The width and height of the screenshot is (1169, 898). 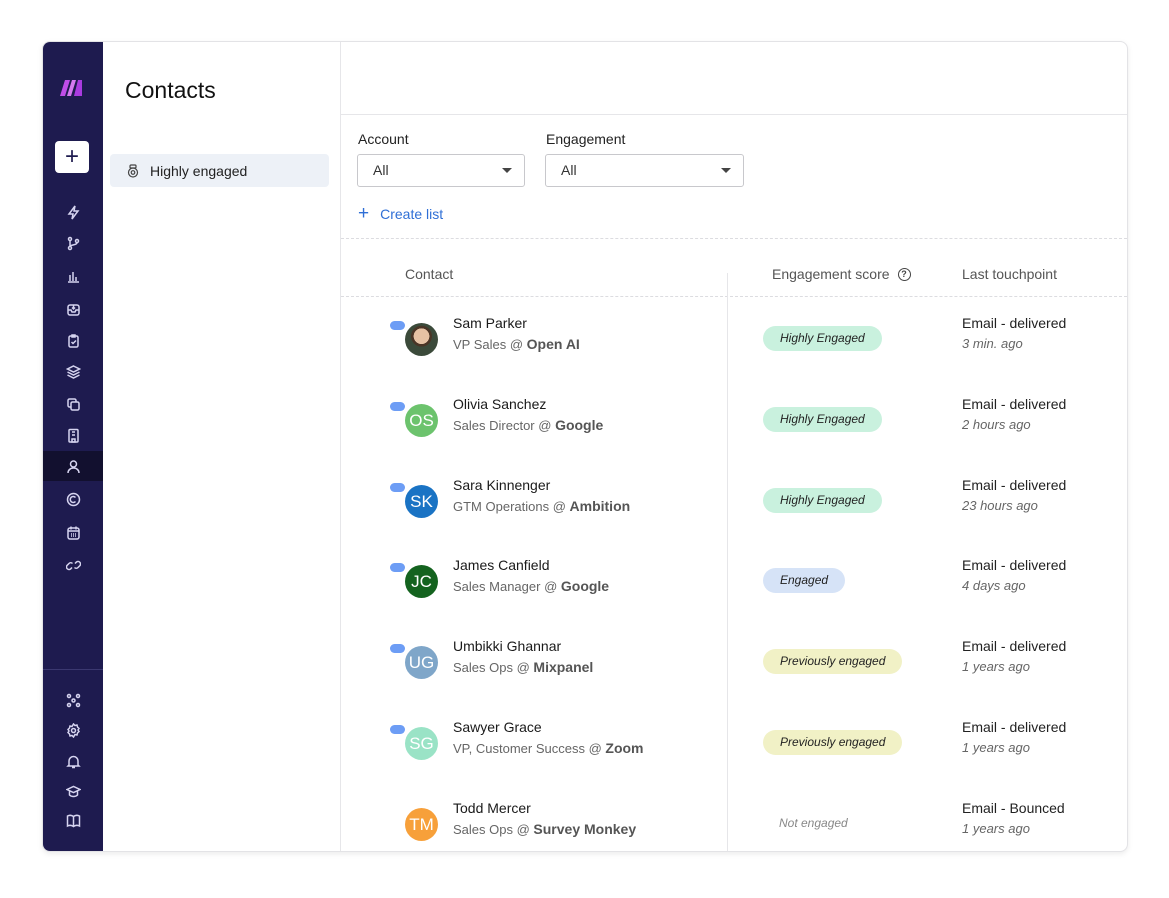 What do you see at coordinates (996, 667) in the screenshot?
I see `touchpoint-time: 1 years ago` at bounding box center [996, 667].